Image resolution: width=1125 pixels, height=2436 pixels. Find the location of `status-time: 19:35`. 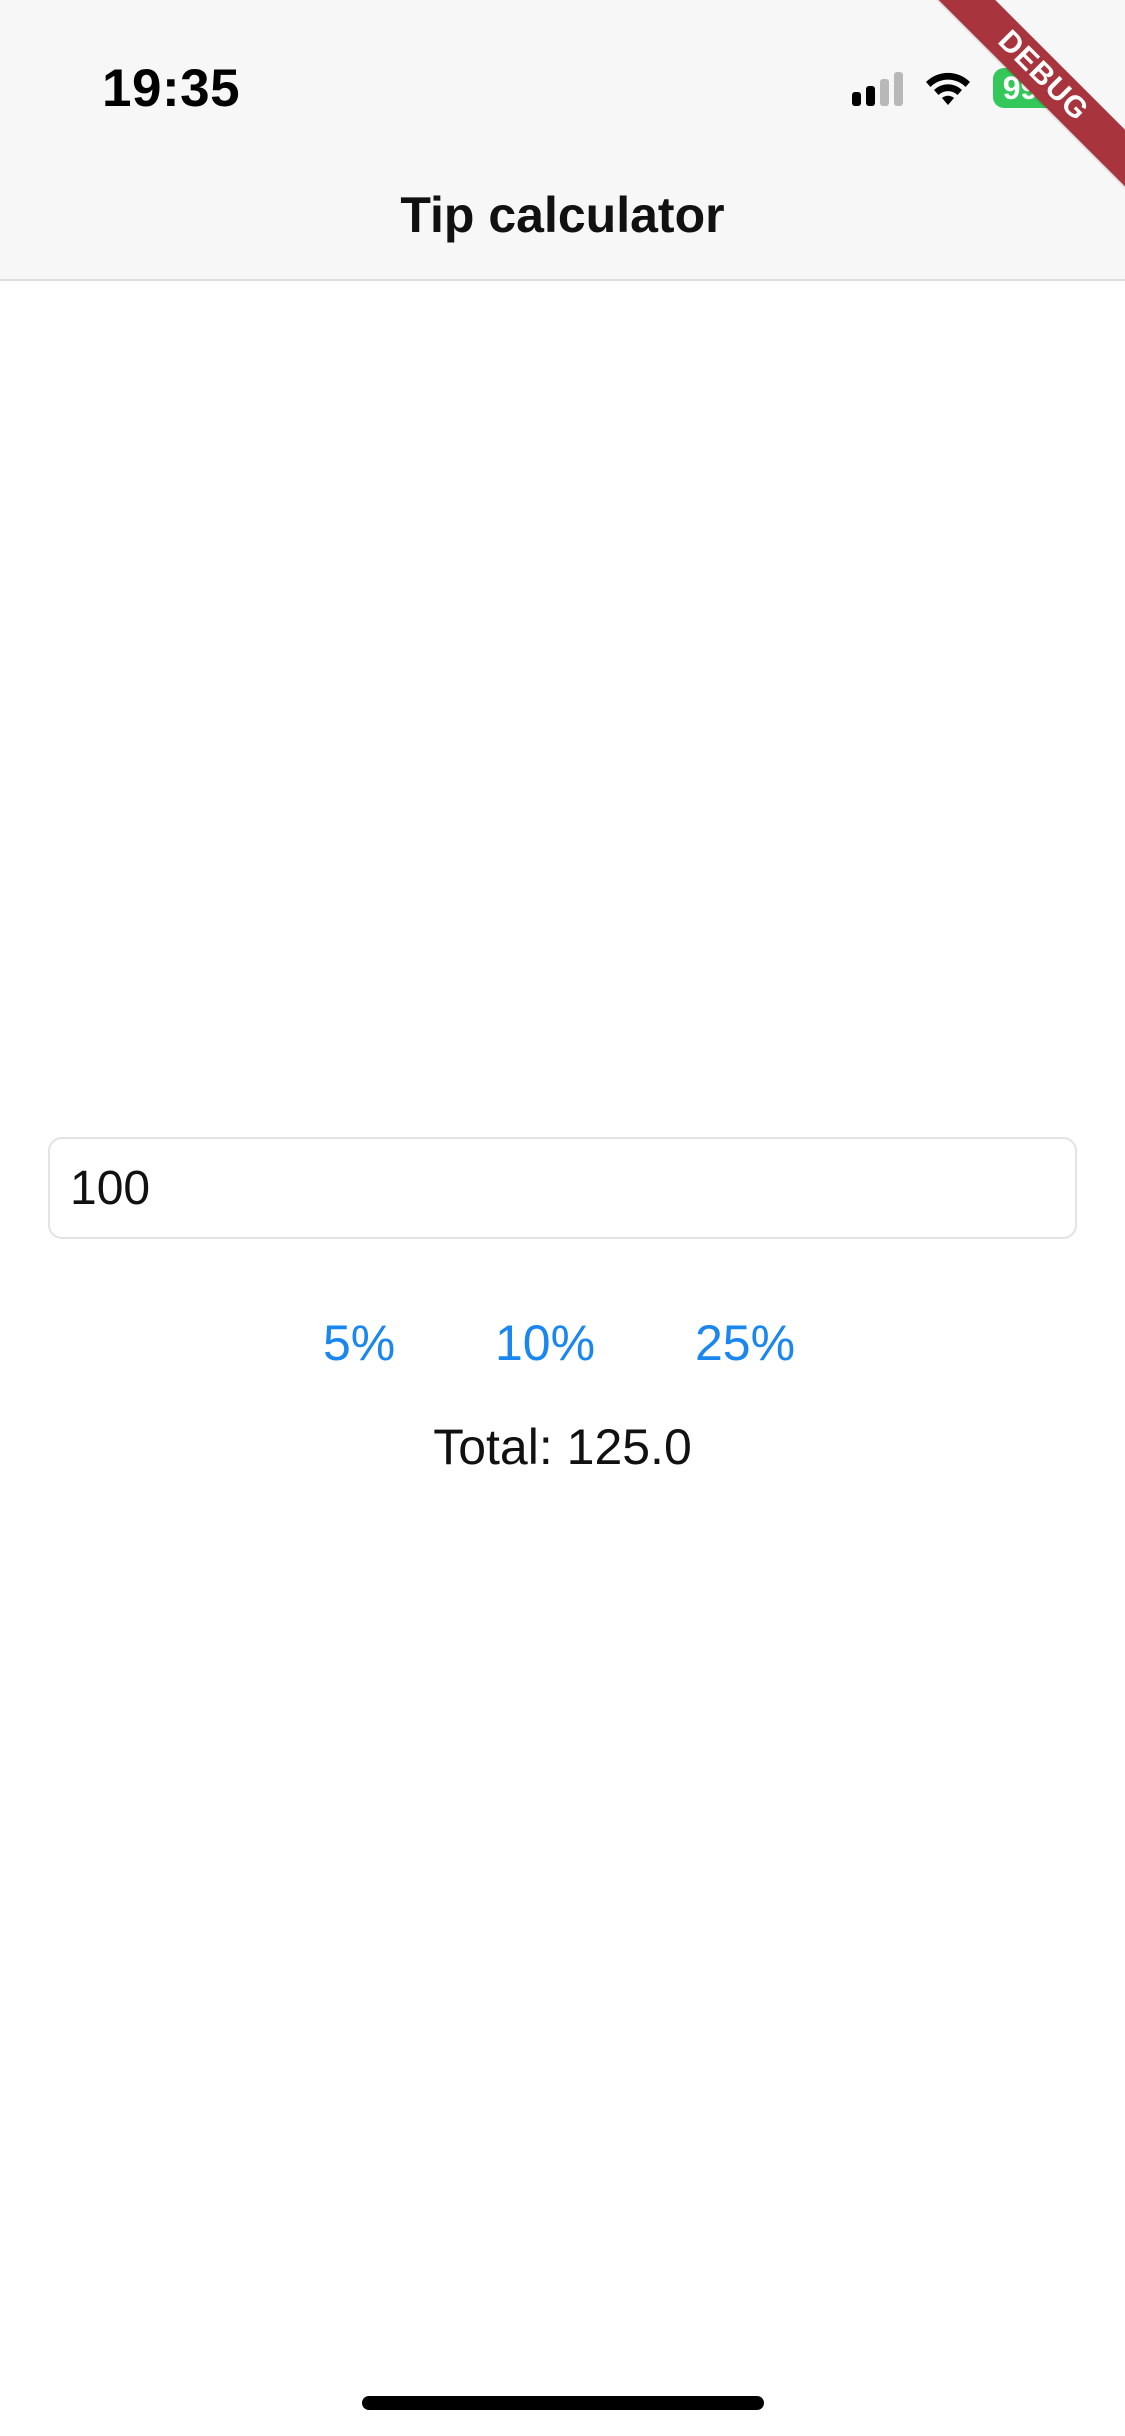

status-time: 19:35 is located at coordinates (171, 88).